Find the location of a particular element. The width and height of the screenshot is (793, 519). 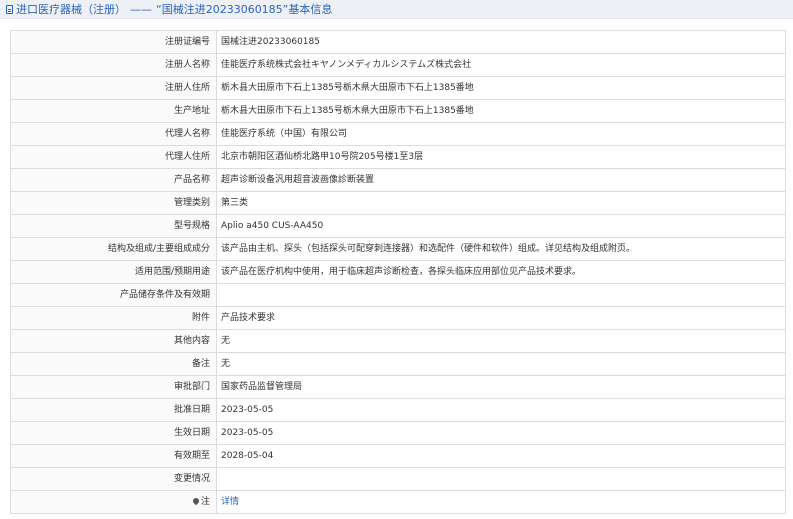

table-row-note: 注 详情 is located at coordinates (398, 502).